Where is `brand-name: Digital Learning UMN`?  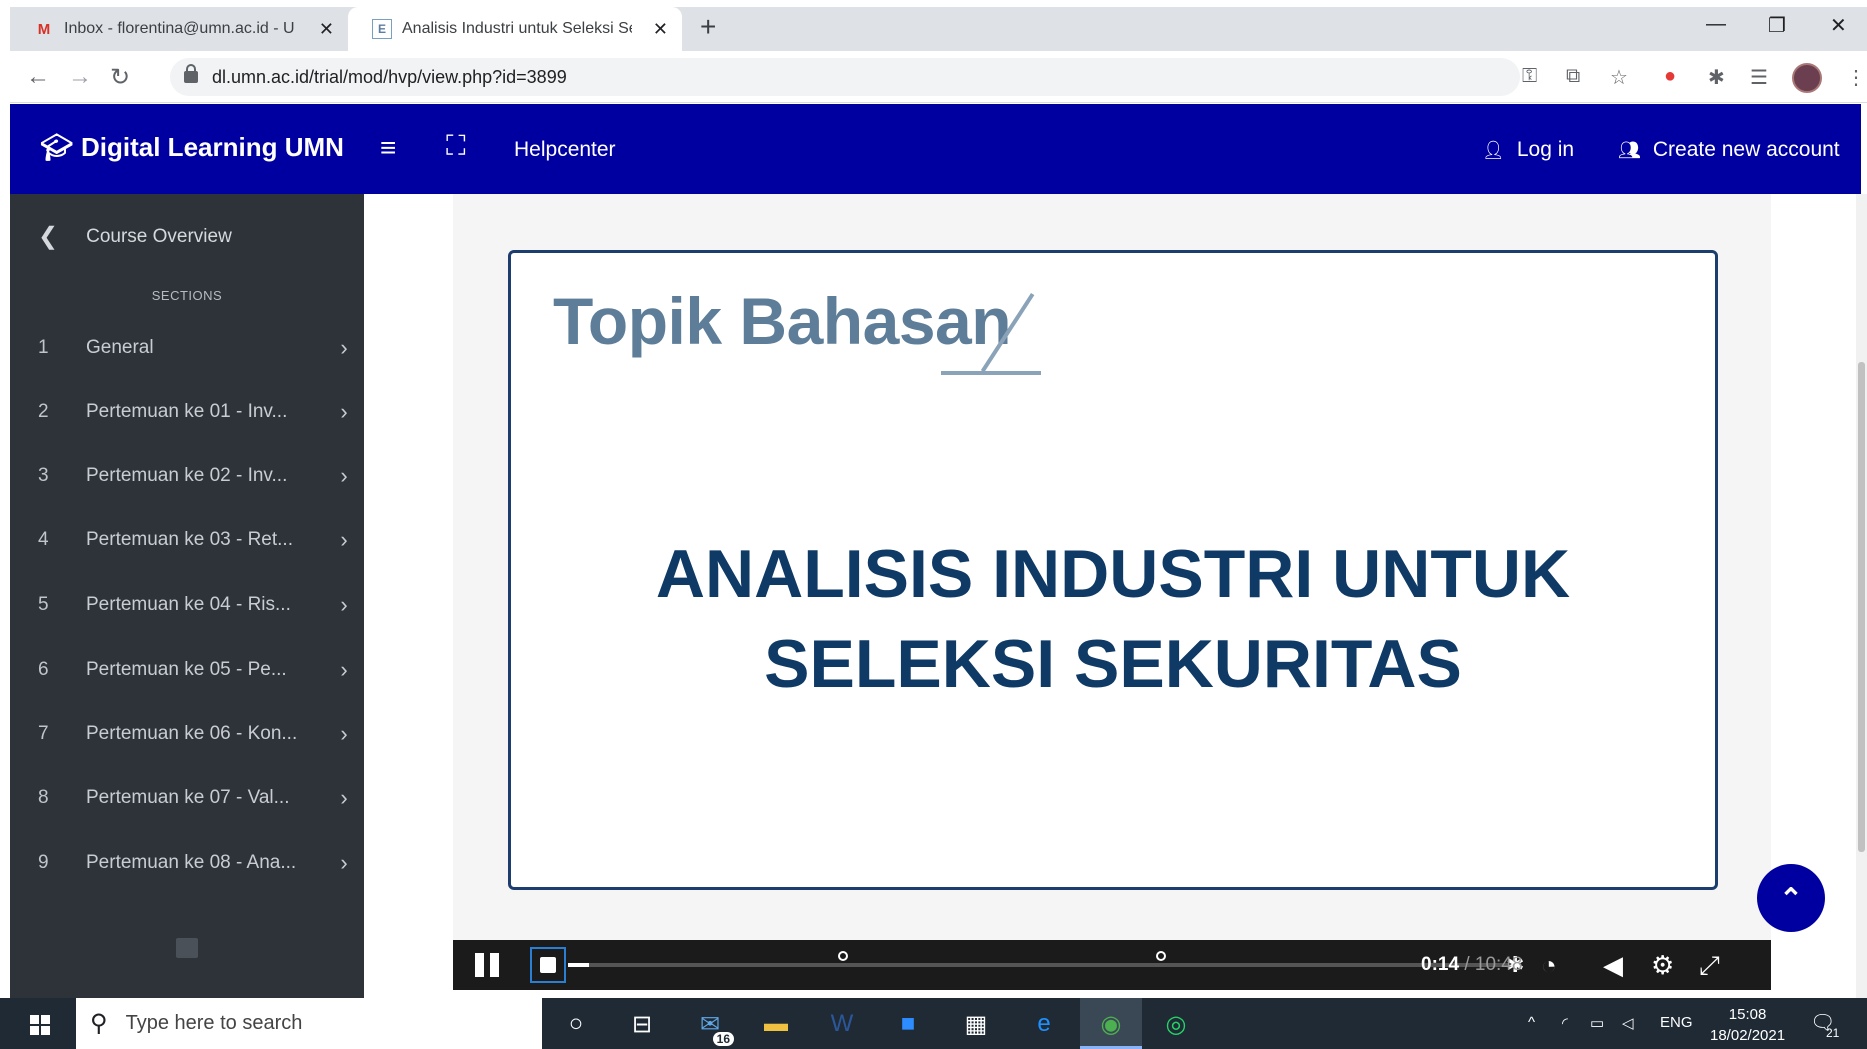
brand-name: Digital Learning UMN is located at coordinates (212, 147).